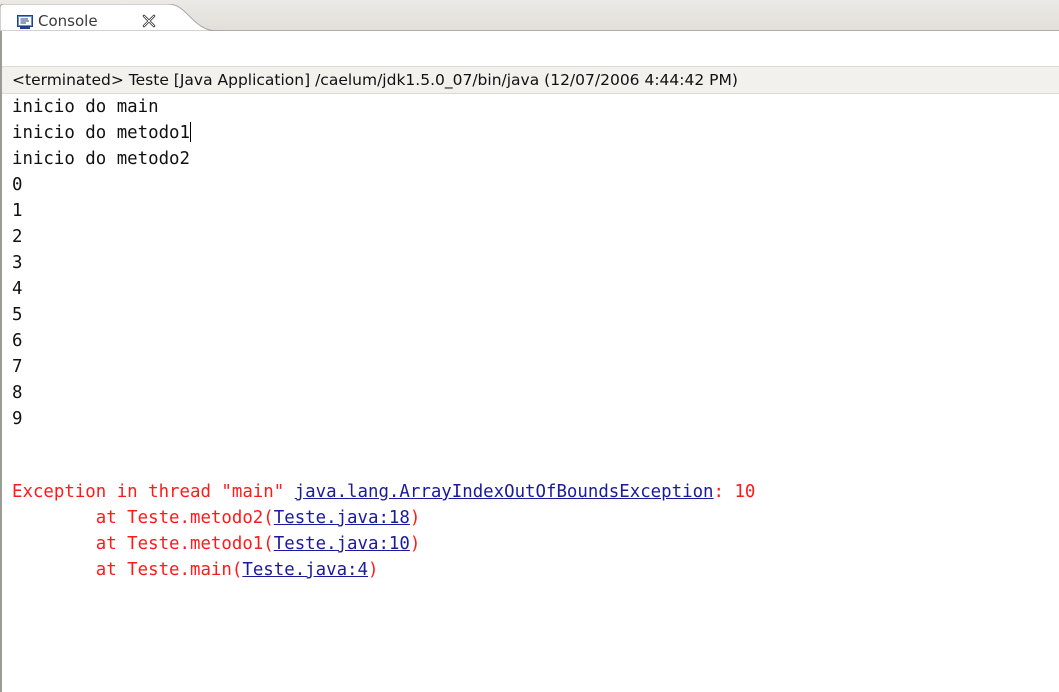 The image size is (1059, 692). I want to click on source-link: Teste.java:18, so click(342, 518).